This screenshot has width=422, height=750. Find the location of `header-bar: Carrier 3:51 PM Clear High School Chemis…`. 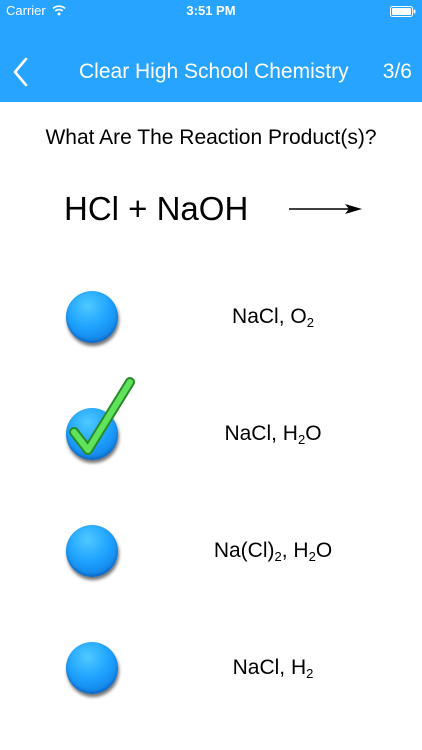

header-bar: Carrier 3:51 PM Clear High School Chemis… is located at coordinates (211, 51).